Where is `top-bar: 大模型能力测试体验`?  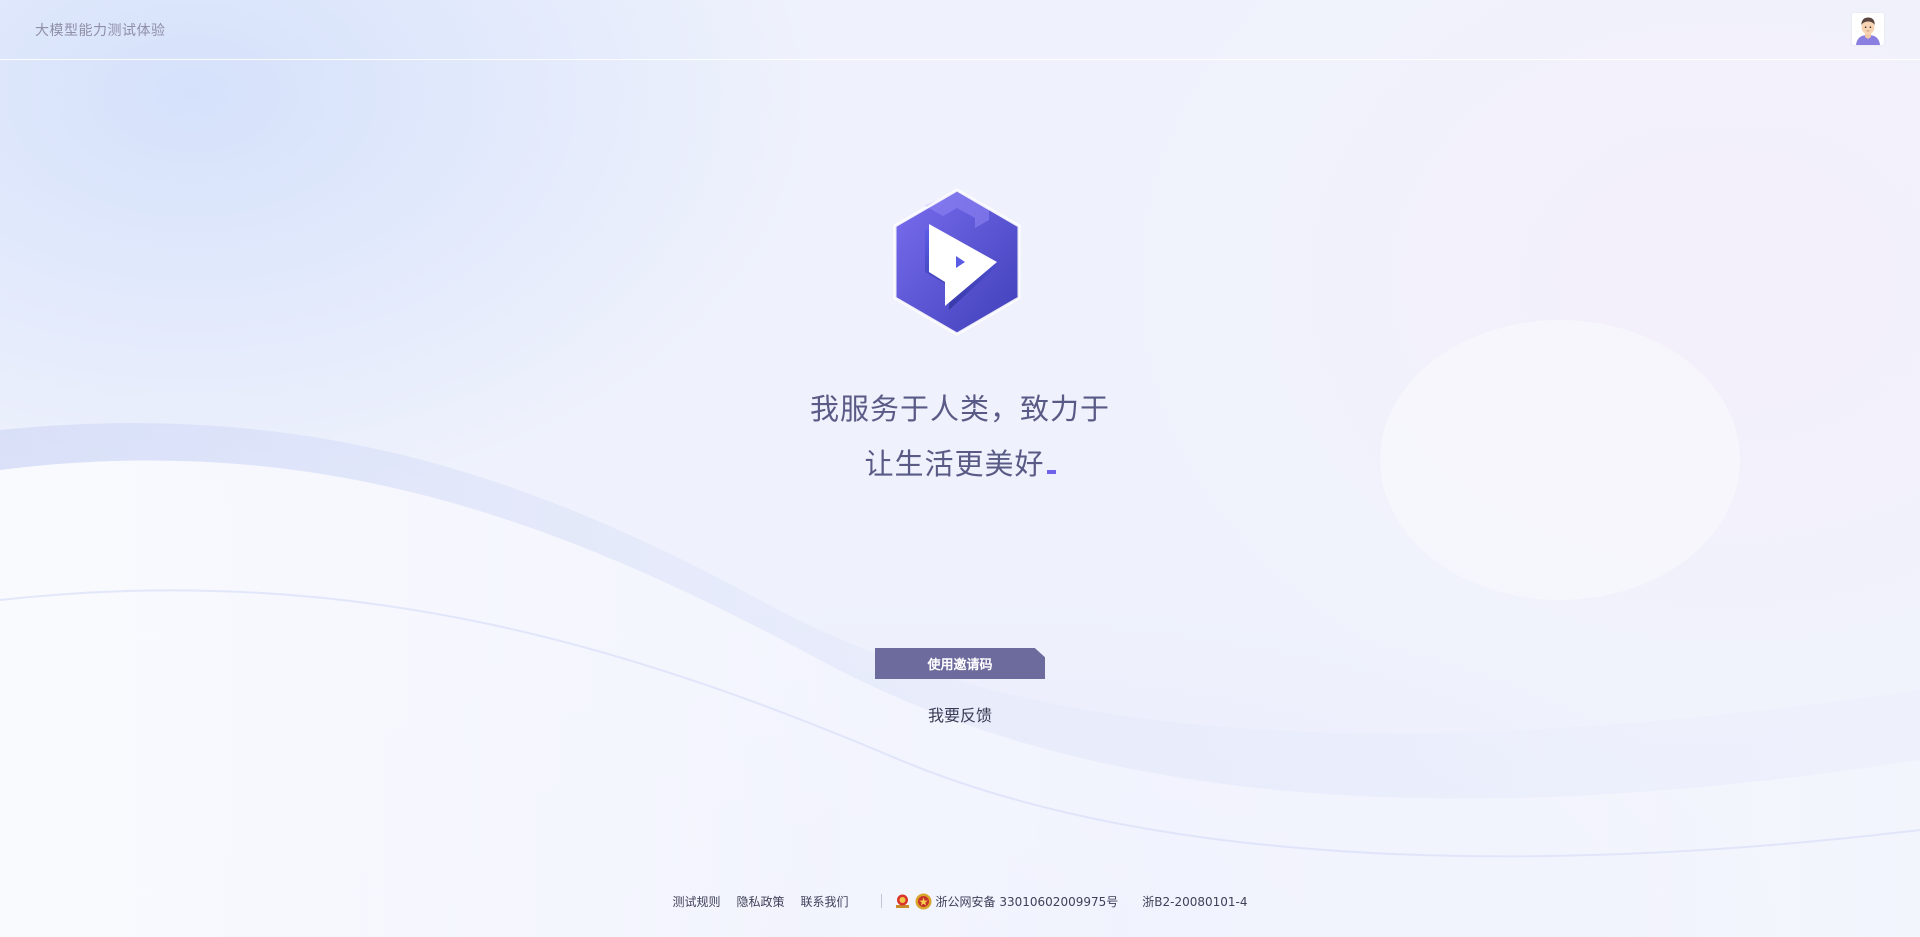
top-bar: 大模型能力测试体验 is located at coordinates (960, 30).